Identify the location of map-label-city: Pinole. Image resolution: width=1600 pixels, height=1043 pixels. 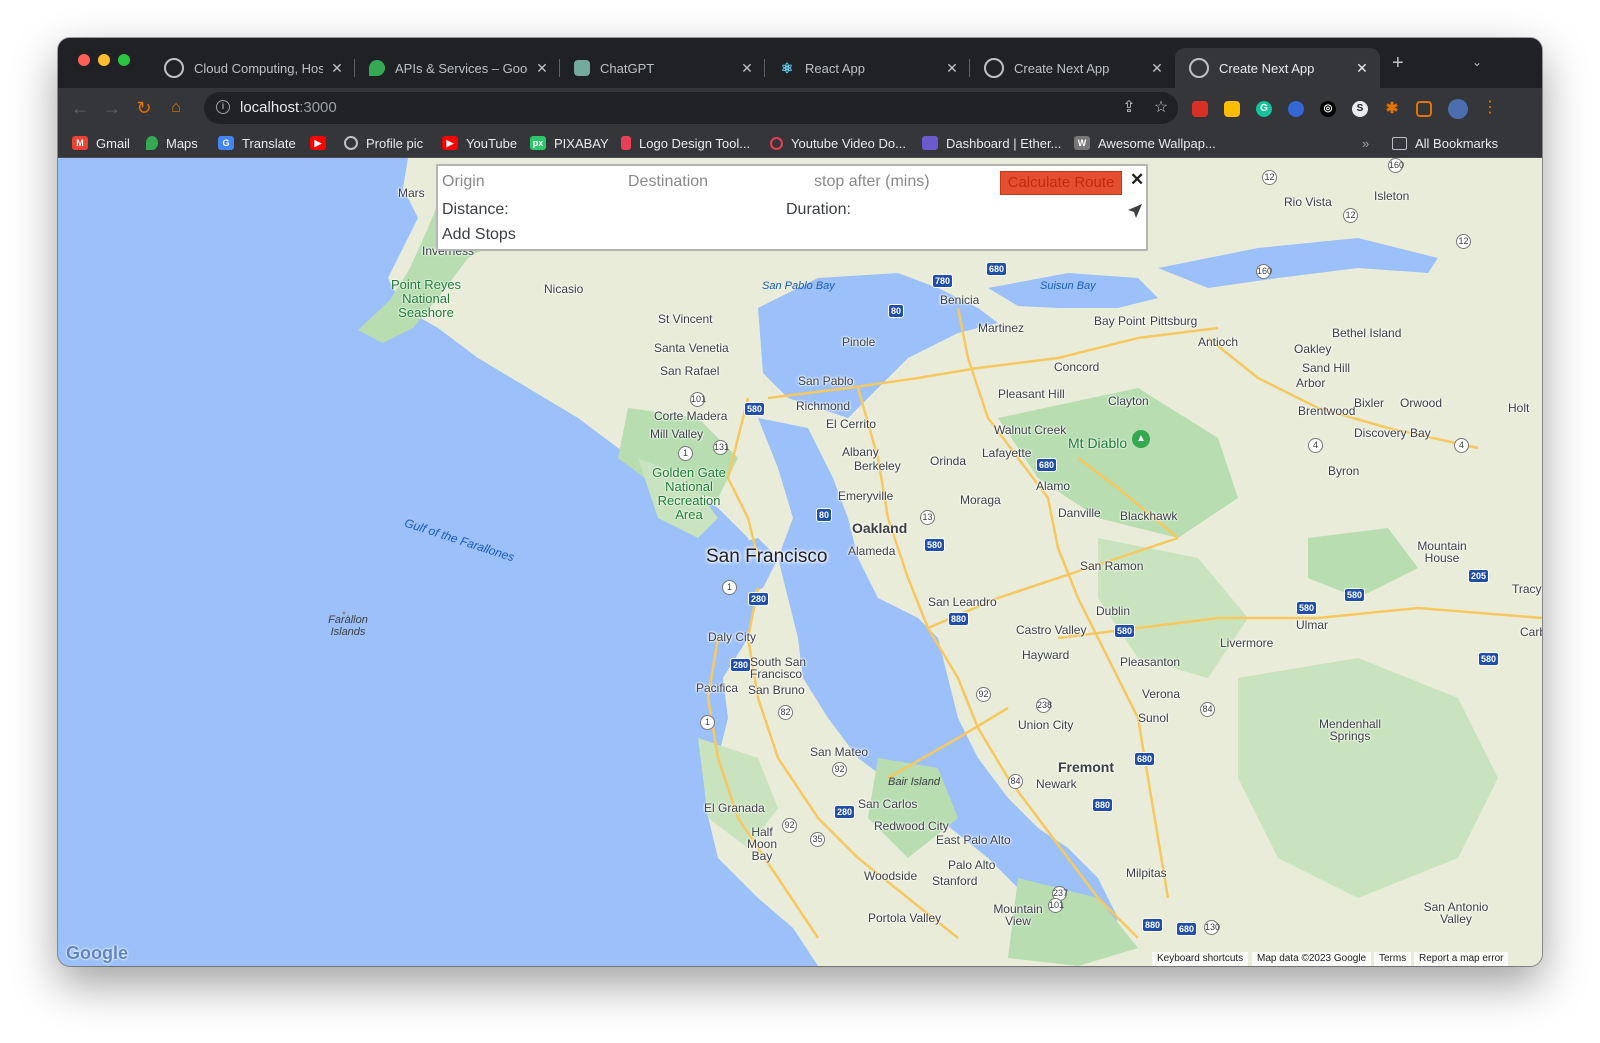
(859, 342).